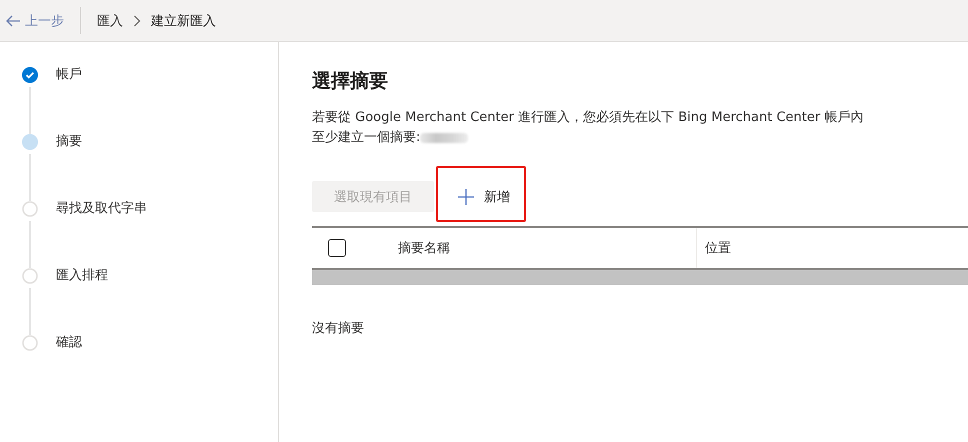 The height and width of the screenshot is (442, 968). Describe the element at coordinates (484, 196) in the screenshot. I see `add-button: 新增` at that location.